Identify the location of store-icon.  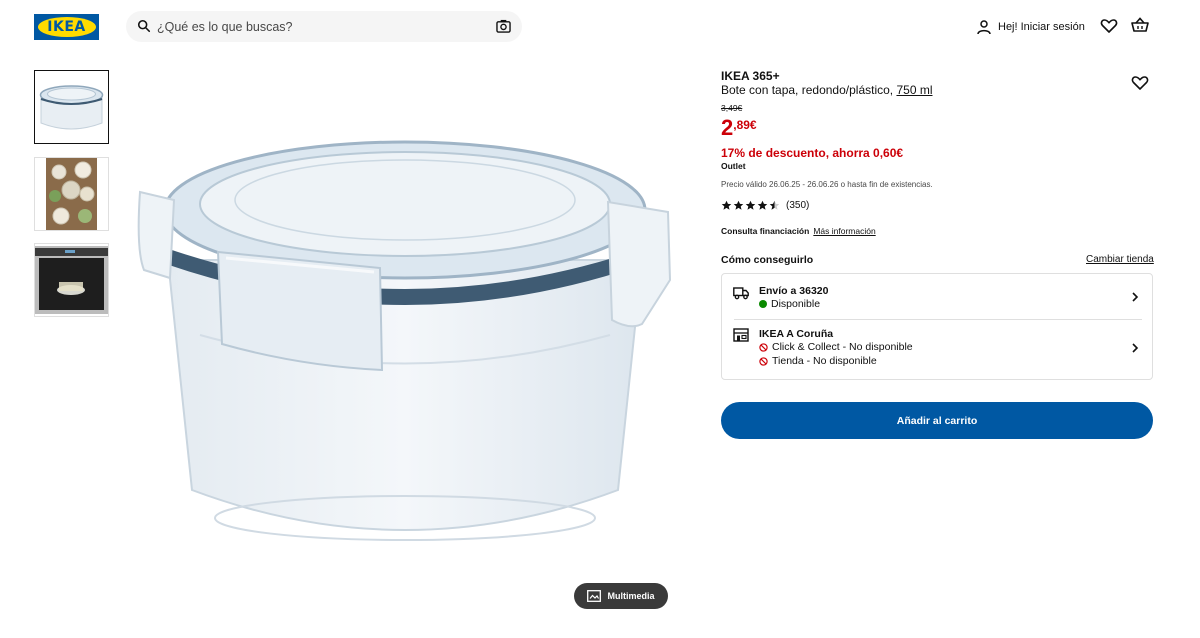
(741, 335).